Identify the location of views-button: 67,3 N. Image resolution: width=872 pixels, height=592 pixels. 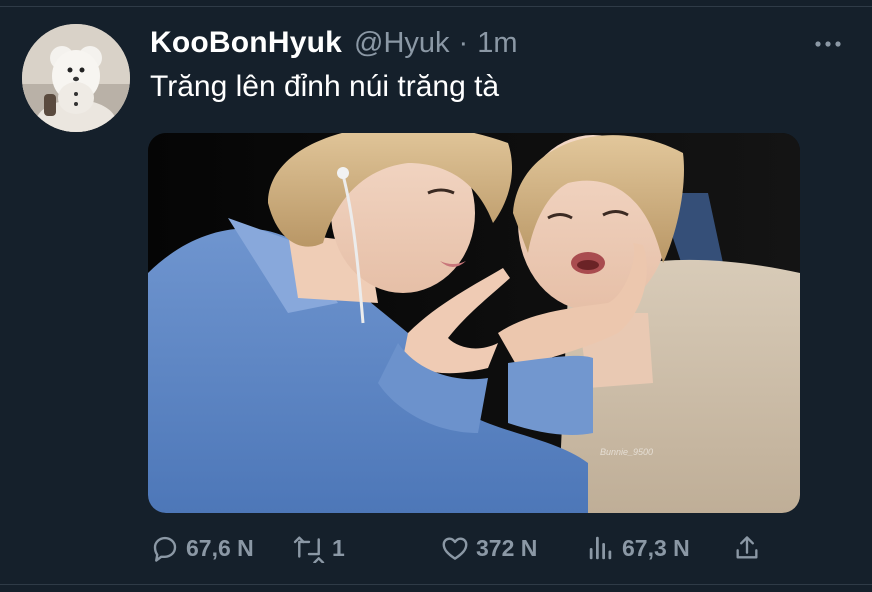
(638, 548).